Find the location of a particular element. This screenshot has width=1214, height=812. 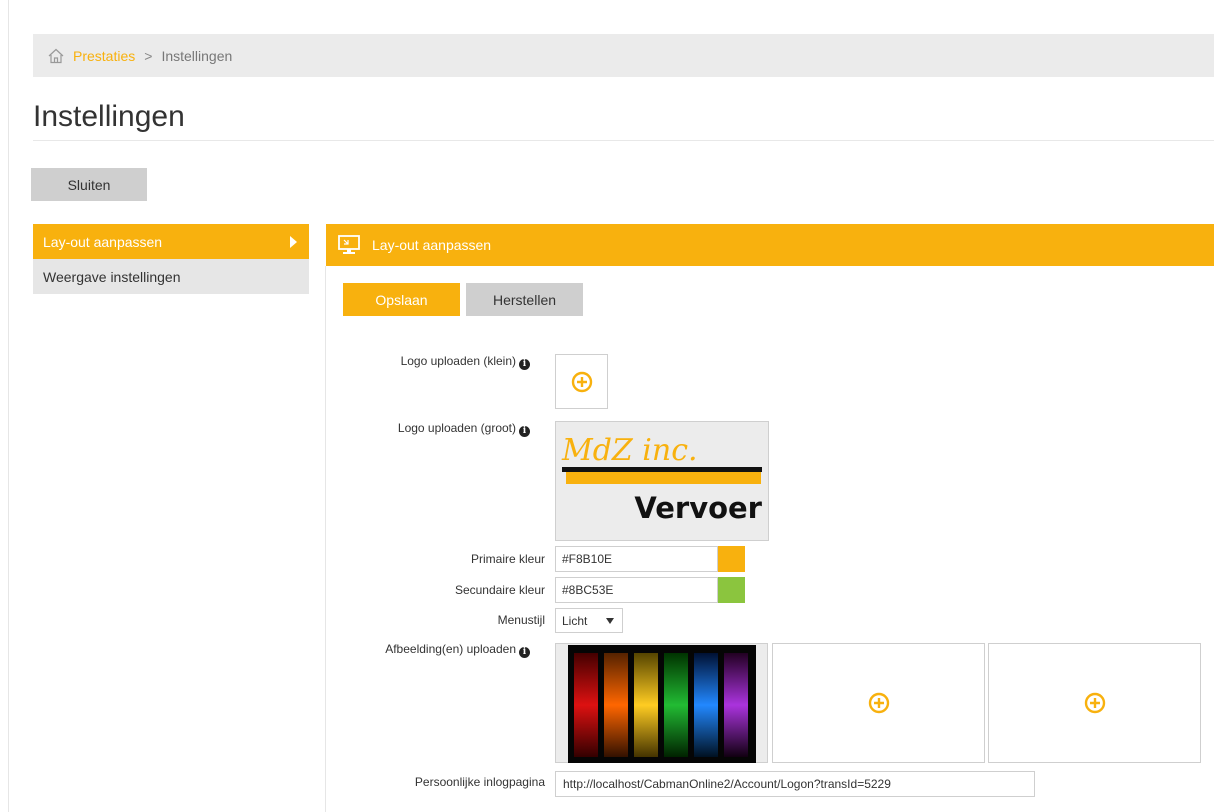

page-title: Instellingen is located at coordinates (109, 116).